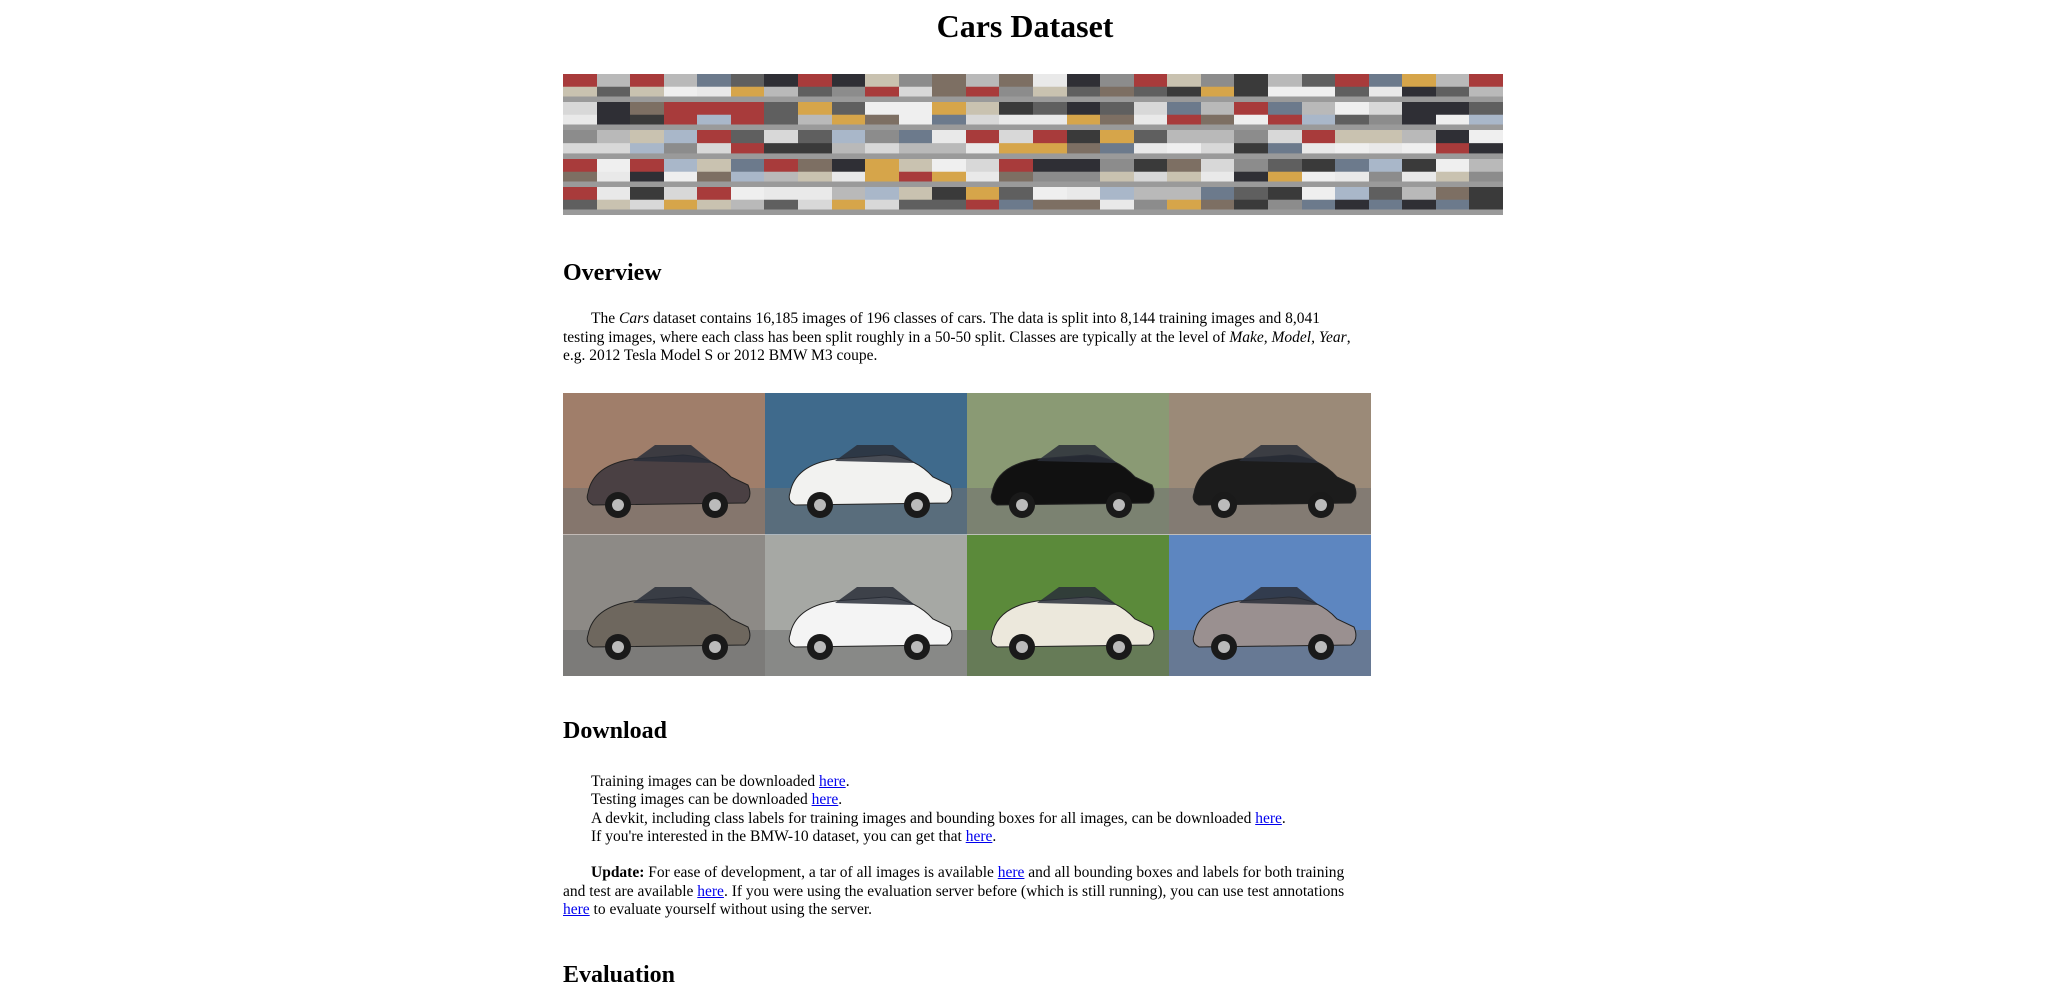 The height and width of the screenshot is (998, 2050). Describe the element at coordinates (979, 836) in the screenshot. I see `bmw10-link: here` at that location.